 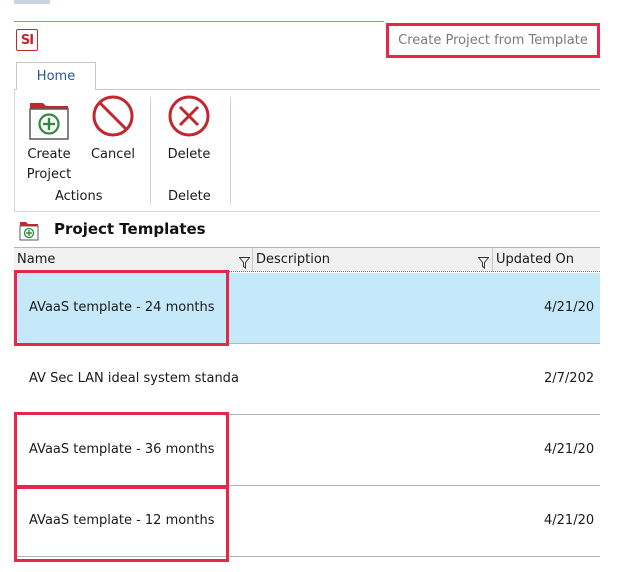 What do you see at coordinates (56, 76) in the screenshot?
I see `tab-home: Home` at bounding box center [56, 76].